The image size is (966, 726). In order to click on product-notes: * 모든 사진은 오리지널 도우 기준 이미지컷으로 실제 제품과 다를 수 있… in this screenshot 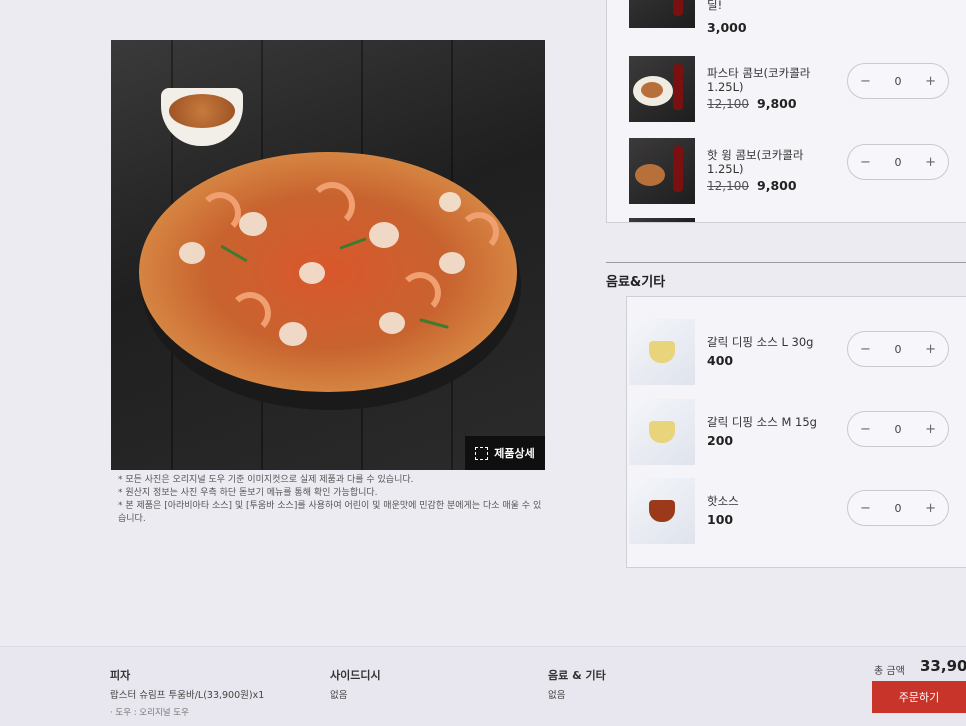, I will do `click(333, 500)`.